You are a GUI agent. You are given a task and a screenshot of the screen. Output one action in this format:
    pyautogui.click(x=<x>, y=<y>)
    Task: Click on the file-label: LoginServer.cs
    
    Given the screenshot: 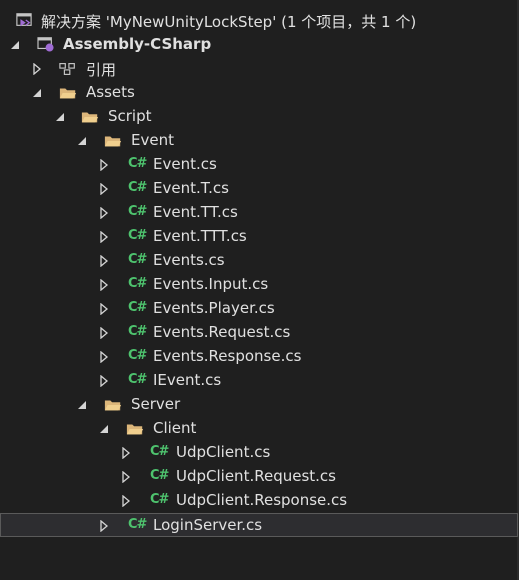 What is the action you would take?
    pyautogui.click(x=208, y=525)
    